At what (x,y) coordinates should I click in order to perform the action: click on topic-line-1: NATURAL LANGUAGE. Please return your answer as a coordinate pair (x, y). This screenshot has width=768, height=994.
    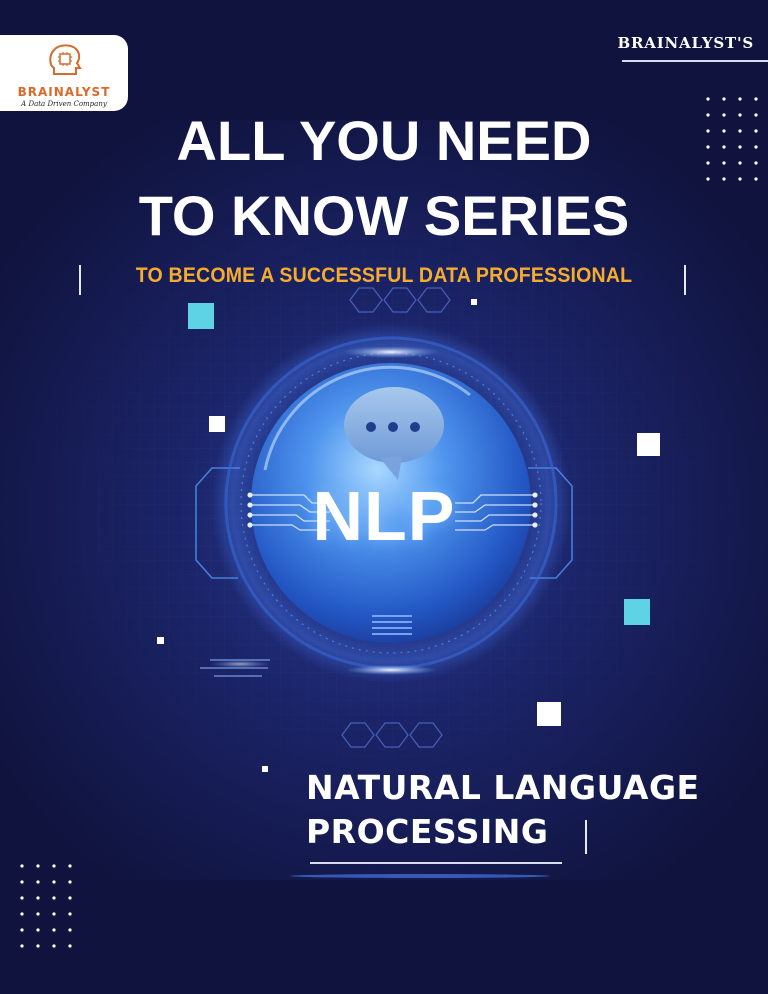
    Looking at the image, I should click on (503, 787).